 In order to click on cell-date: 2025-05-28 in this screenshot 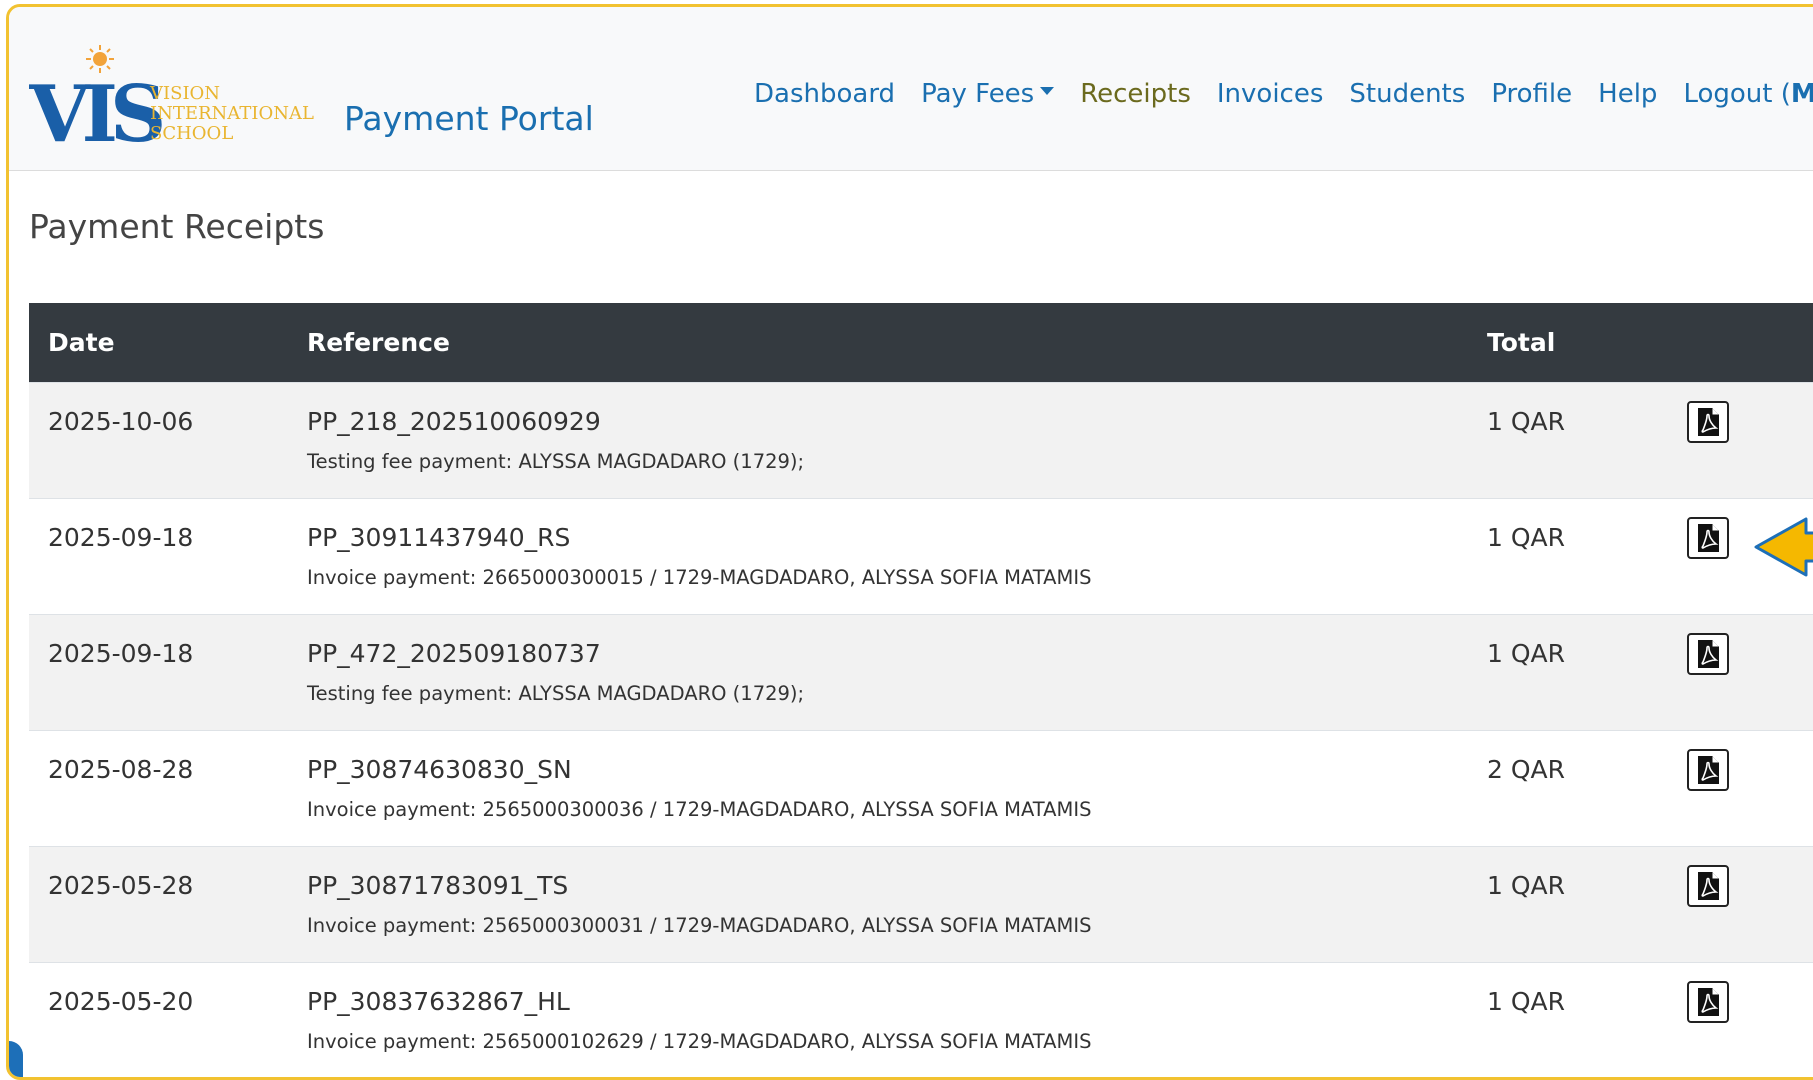, I will do `click(121, 885)`.